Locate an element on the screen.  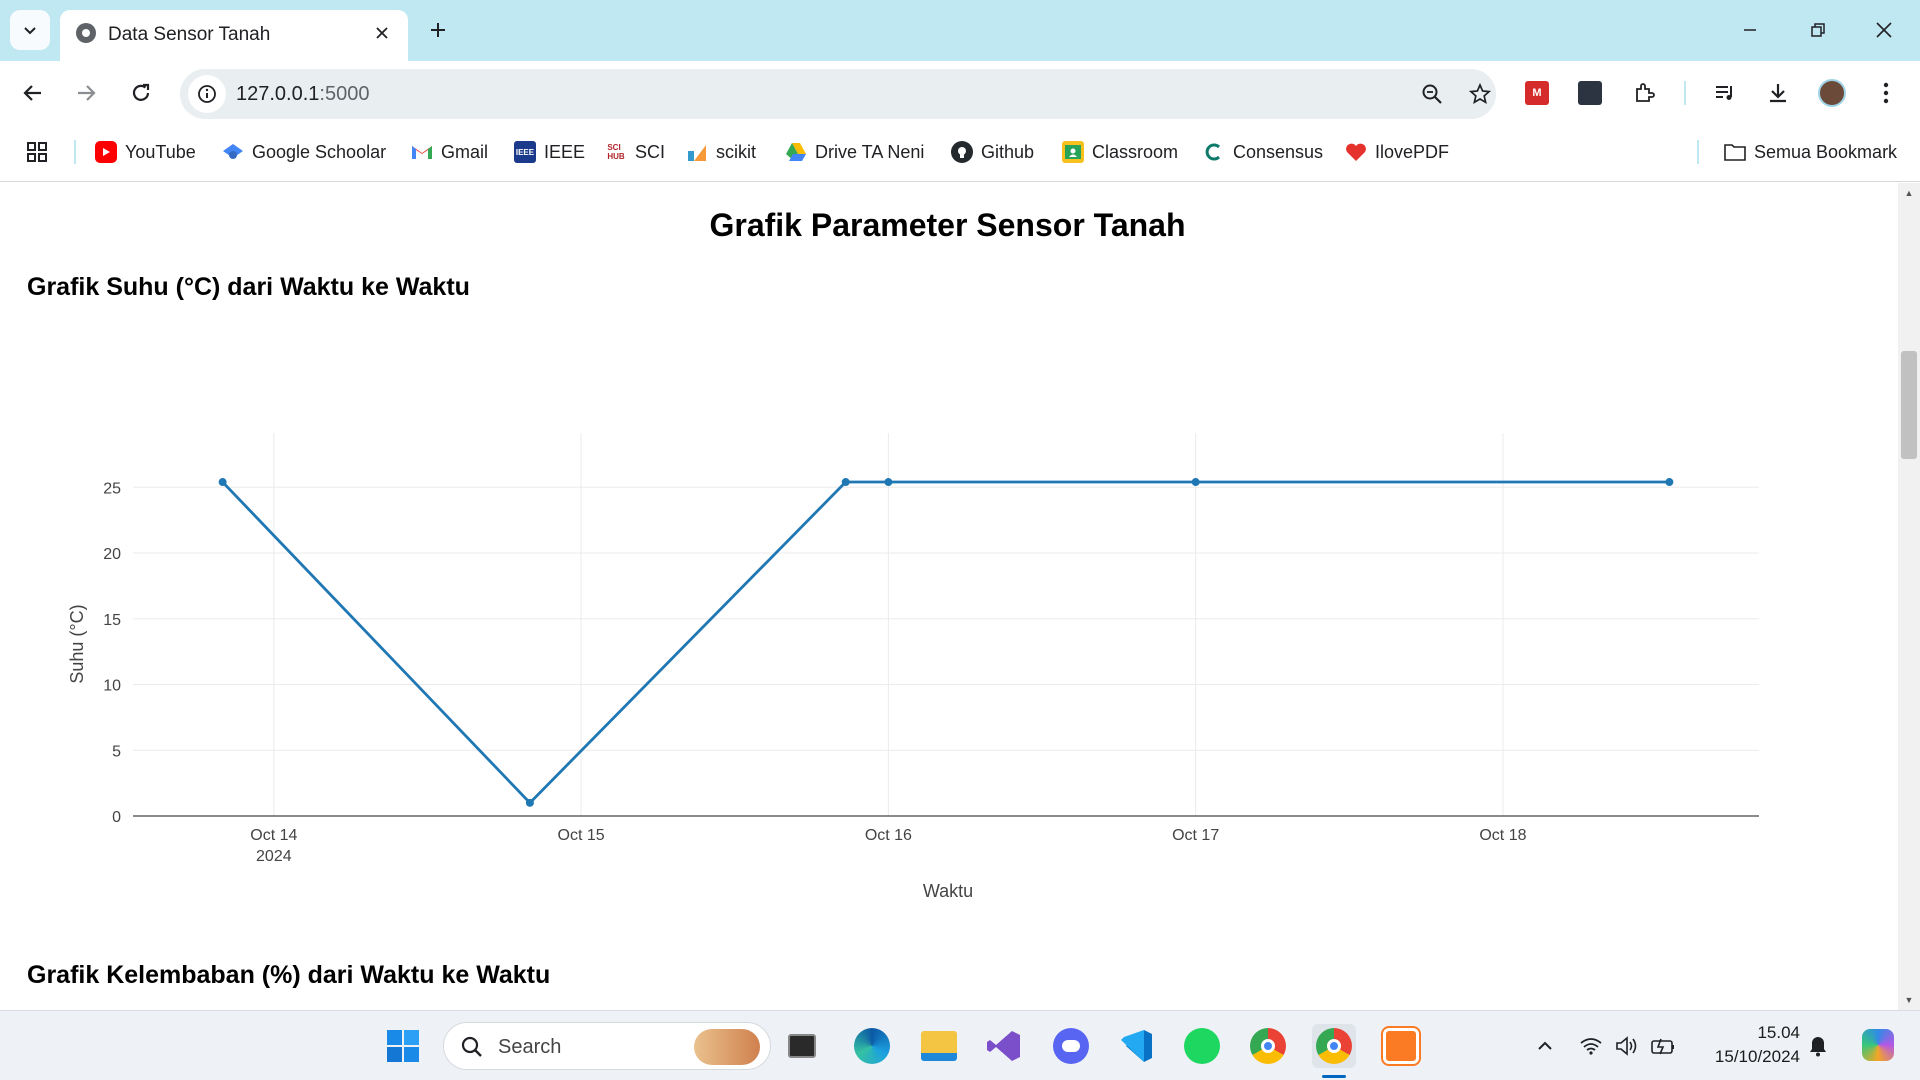
downloads-button is located at coordinates (1778, 93).